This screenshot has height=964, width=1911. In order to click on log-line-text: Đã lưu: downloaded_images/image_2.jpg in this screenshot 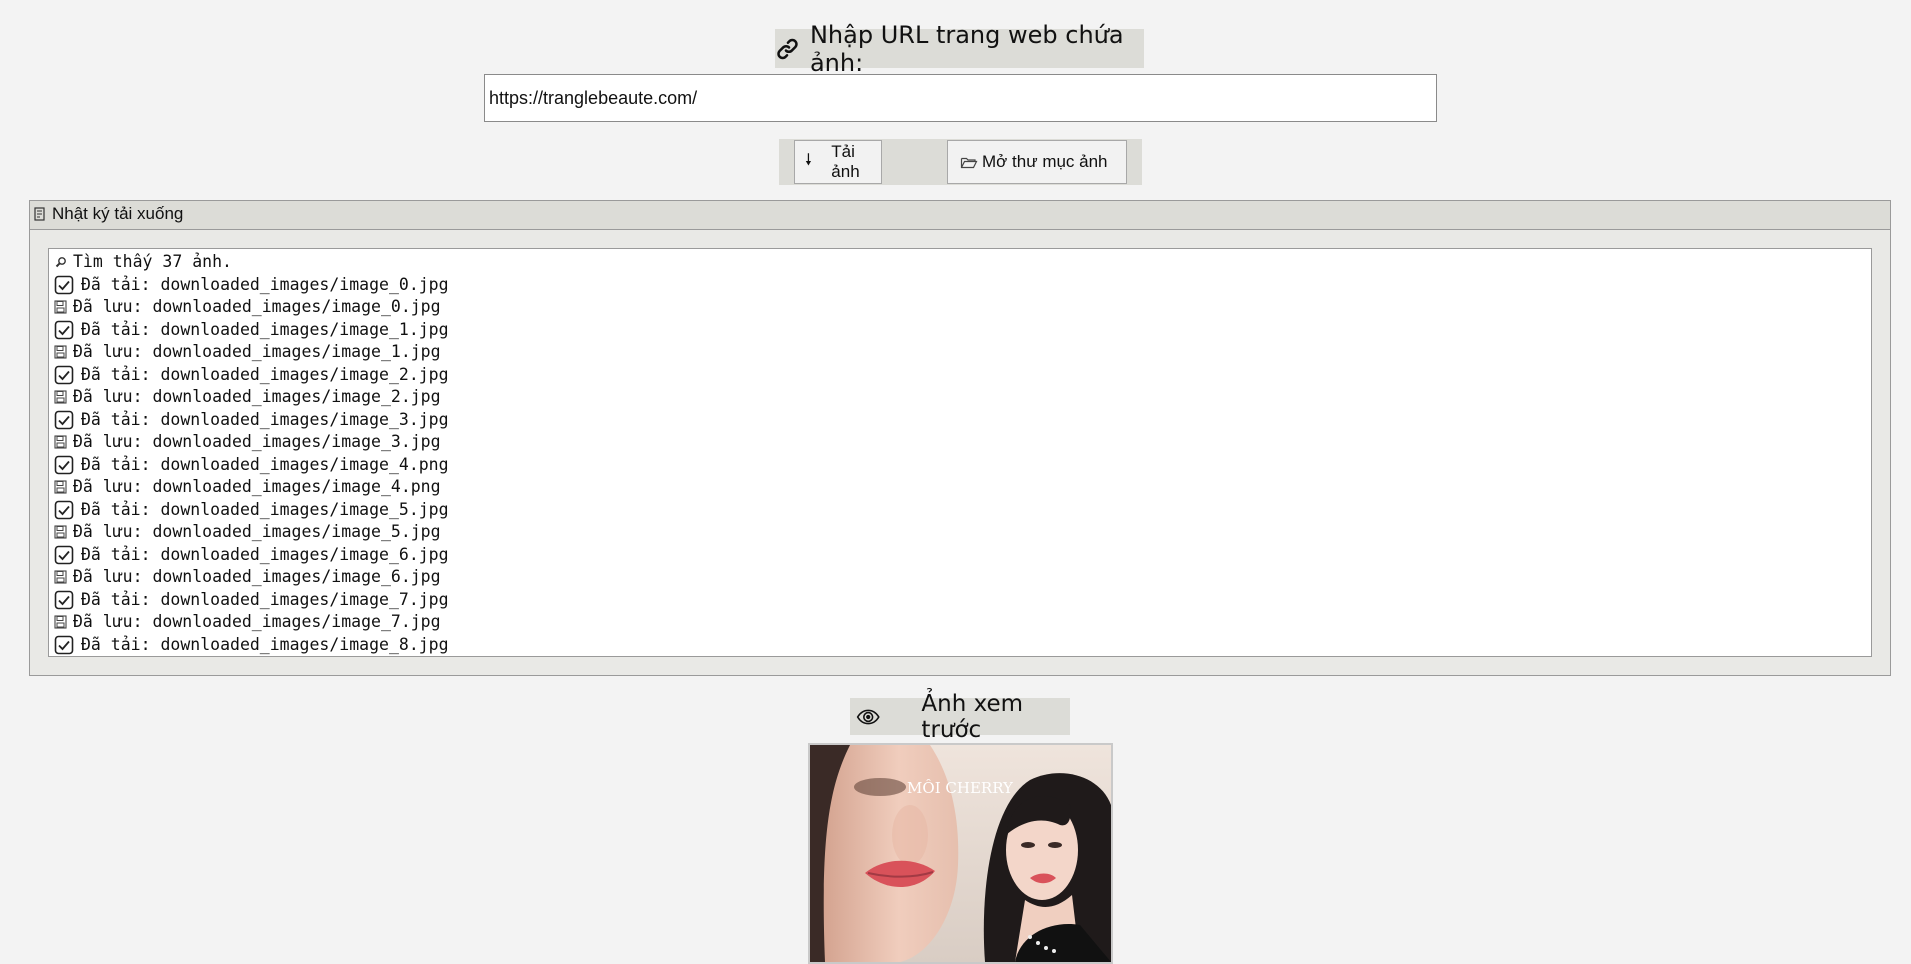, I will do `click(257, 396)`.